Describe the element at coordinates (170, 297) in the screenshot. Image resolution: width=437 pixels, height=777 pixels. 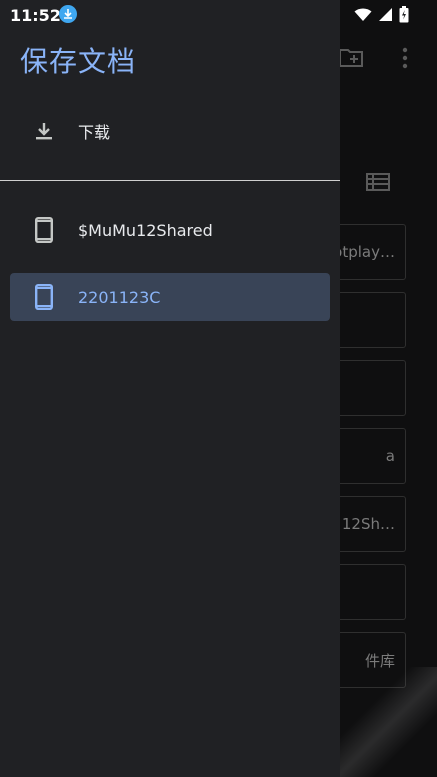
I see `storage-item-2201123c: 2201123C` at that location.